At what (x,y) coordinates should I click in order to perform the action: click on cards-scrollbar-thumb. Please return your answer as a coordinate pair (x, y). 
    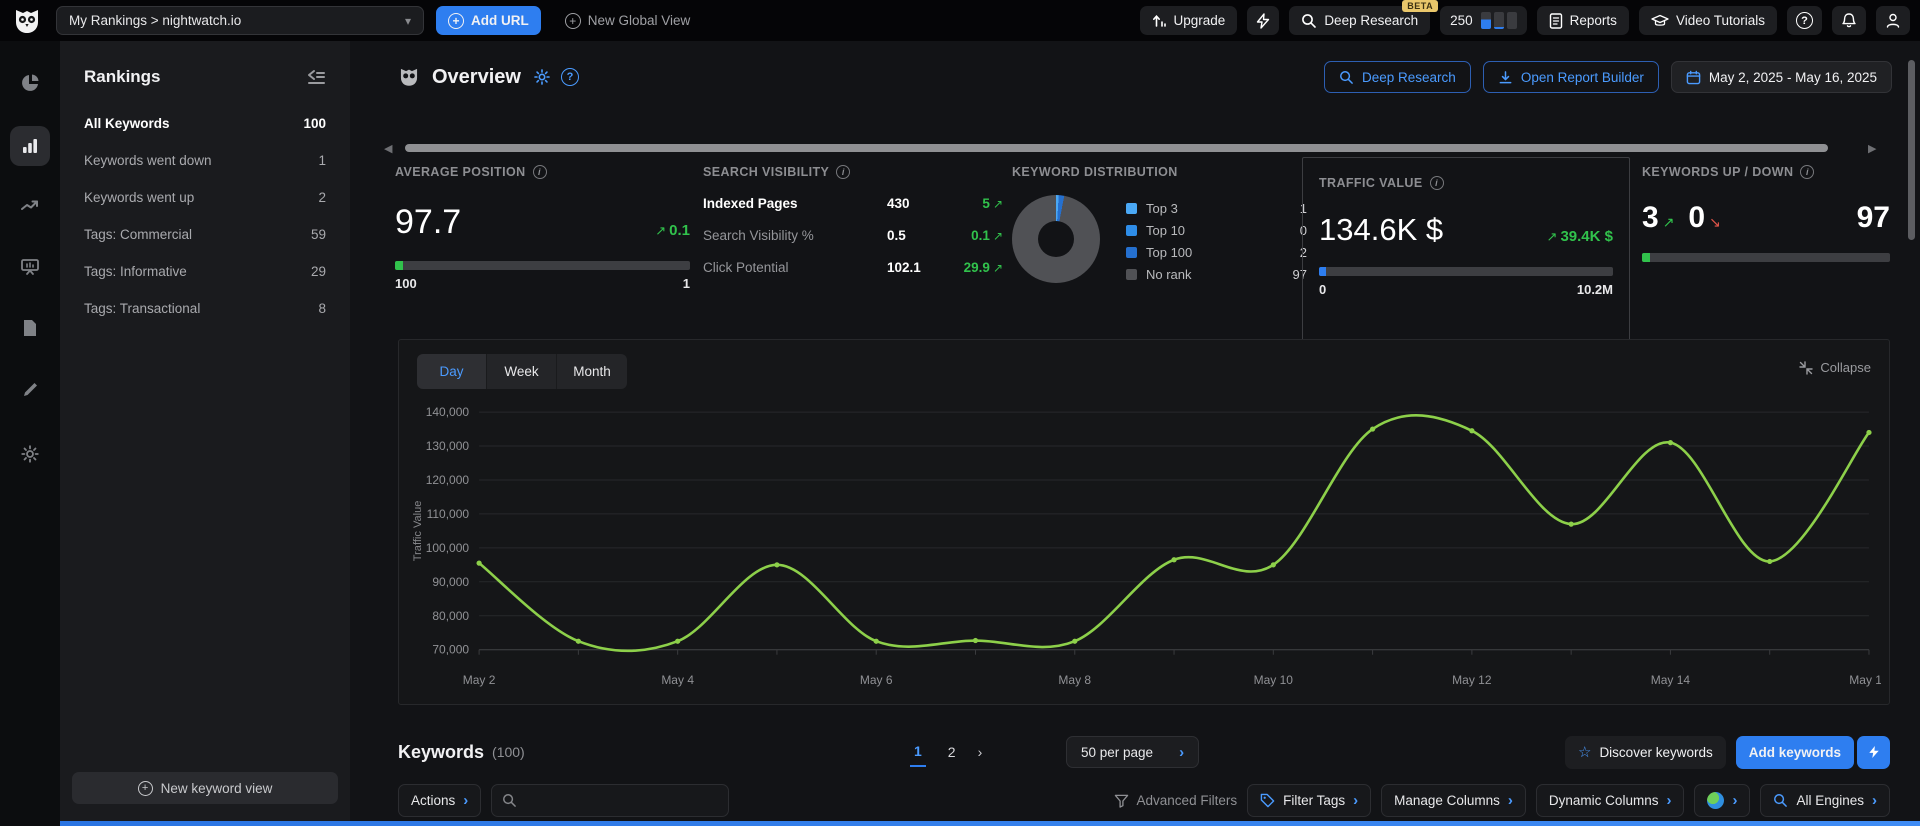
    Looking at the image, I should click on (1116, 148).